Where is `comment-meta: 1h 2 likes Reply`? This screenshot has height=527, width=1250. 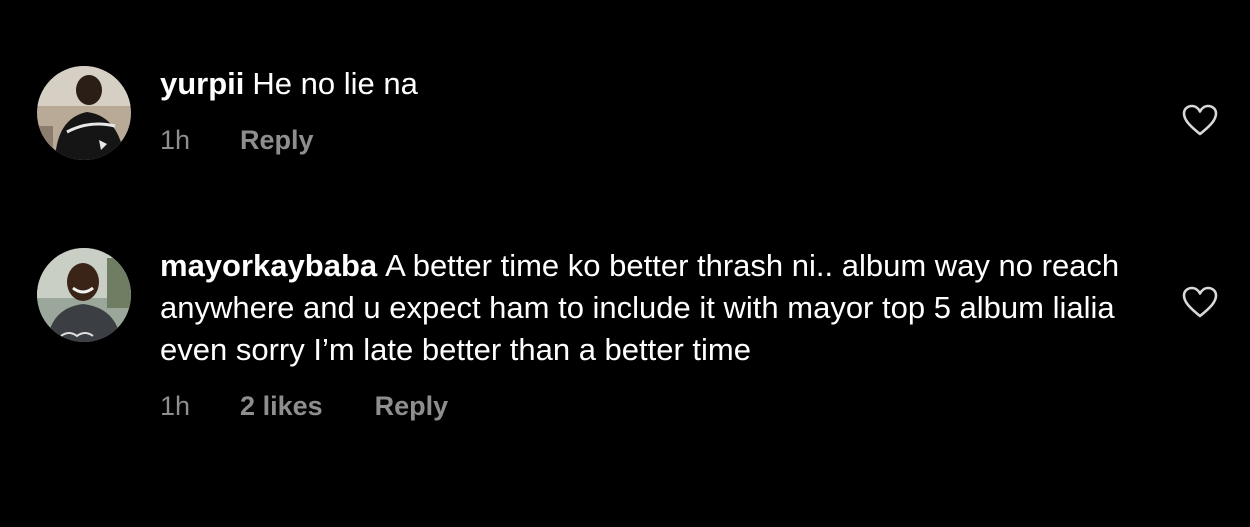 comment-meta: 1h 2 likes Reply is located at coordinates (640, 406).